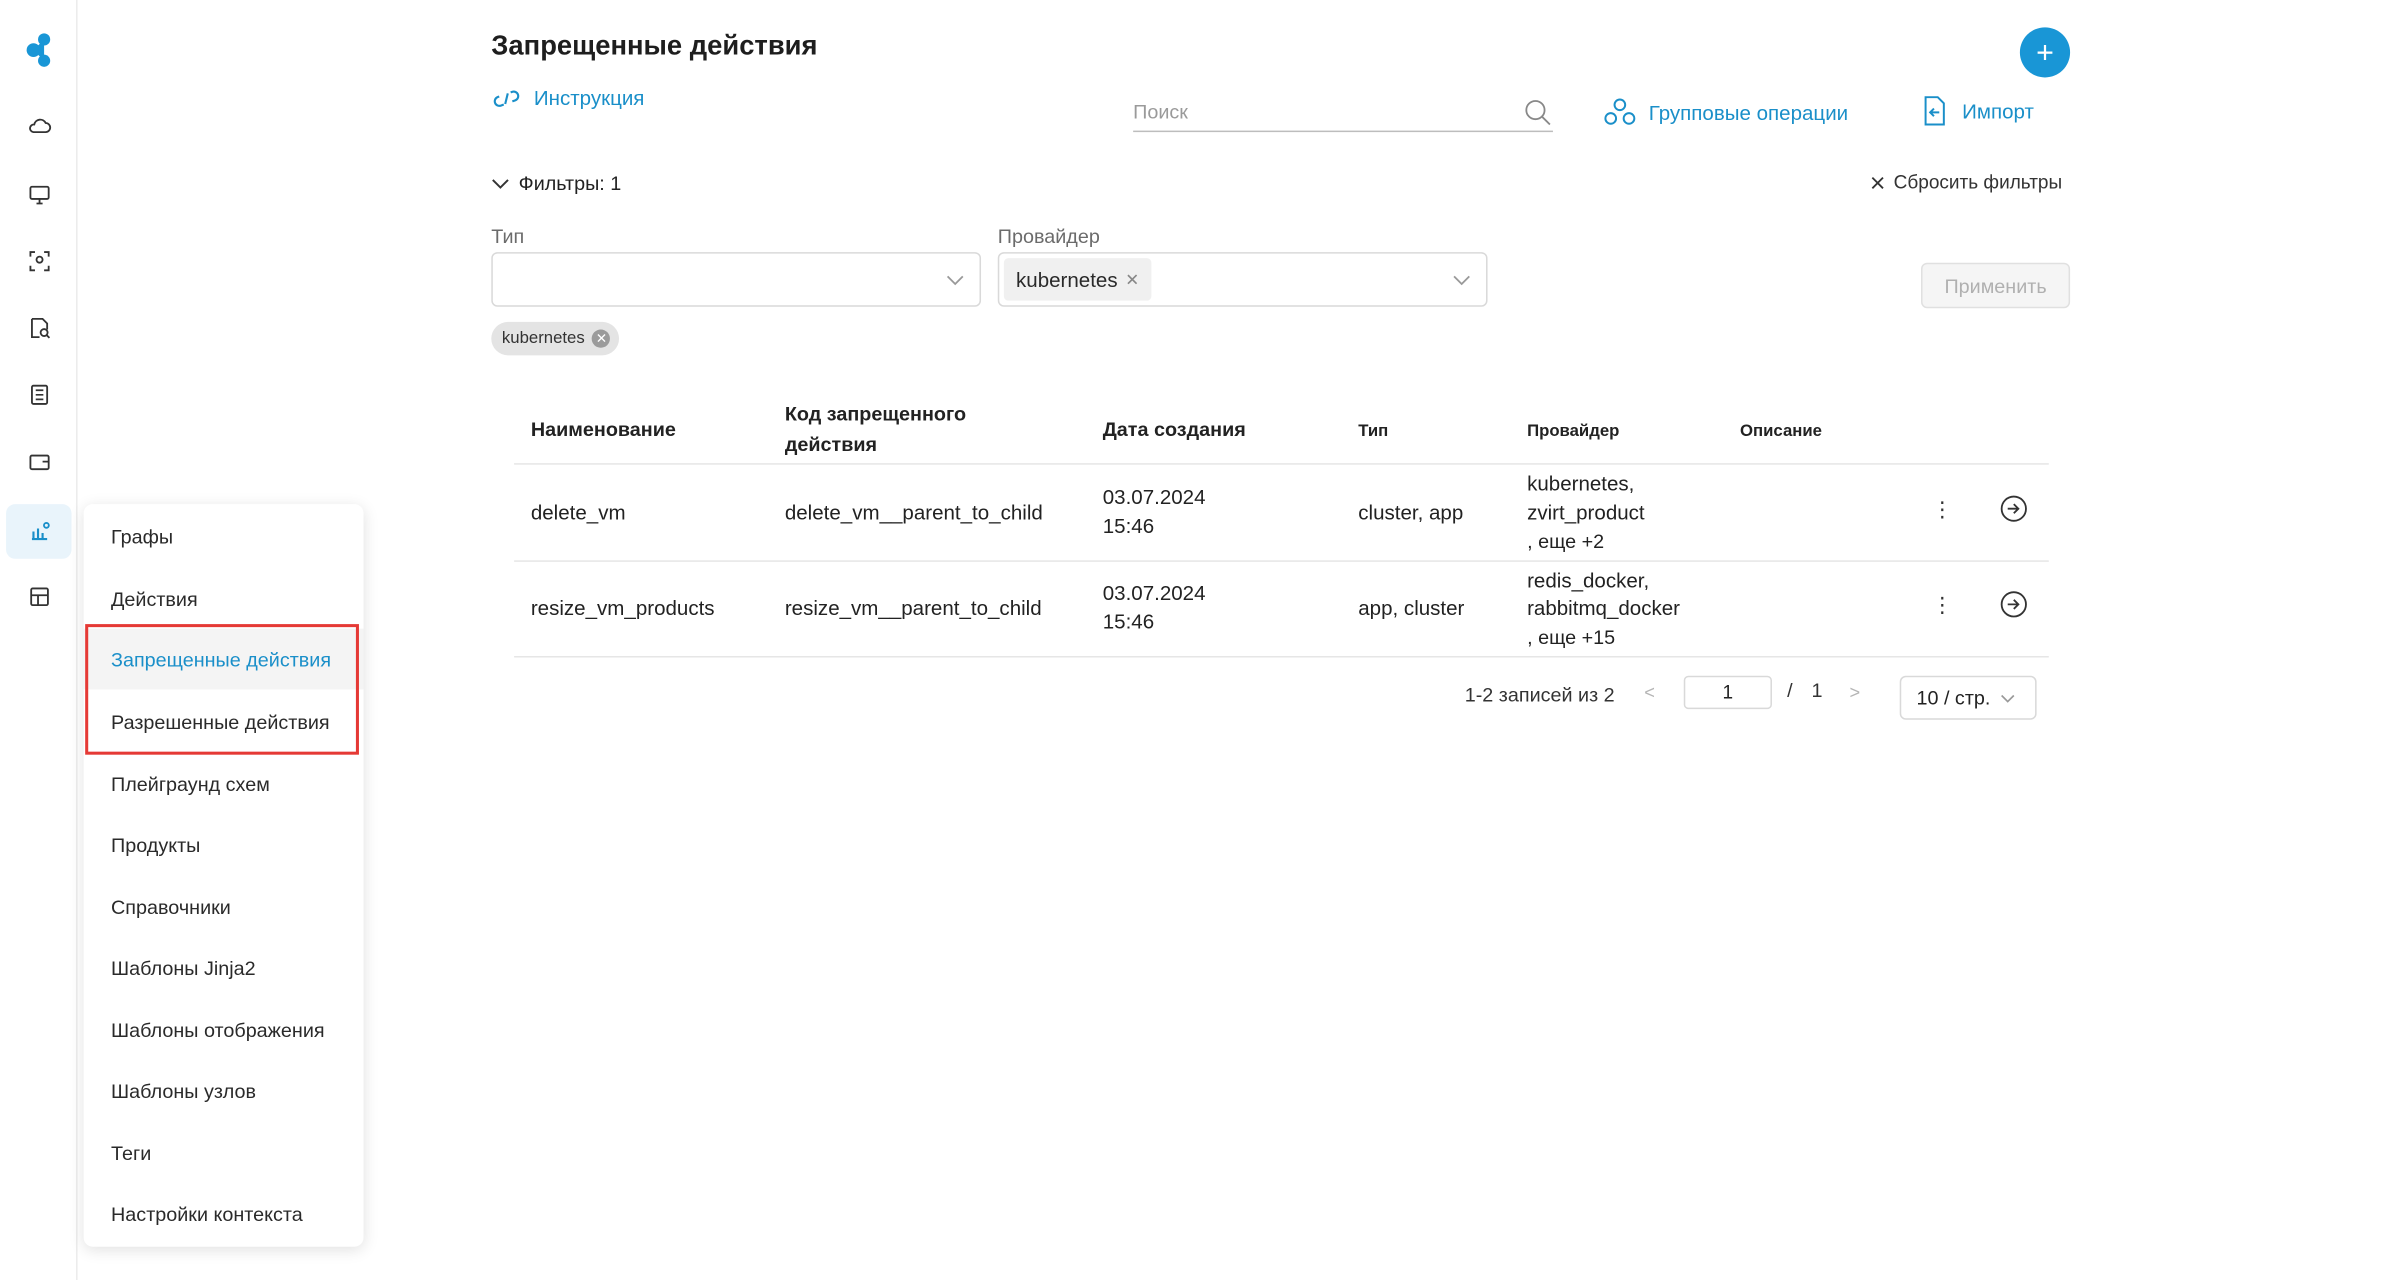 The image size is (2385, 1280). I want to click on cell-type: app, cluster, so click(1411, 608).